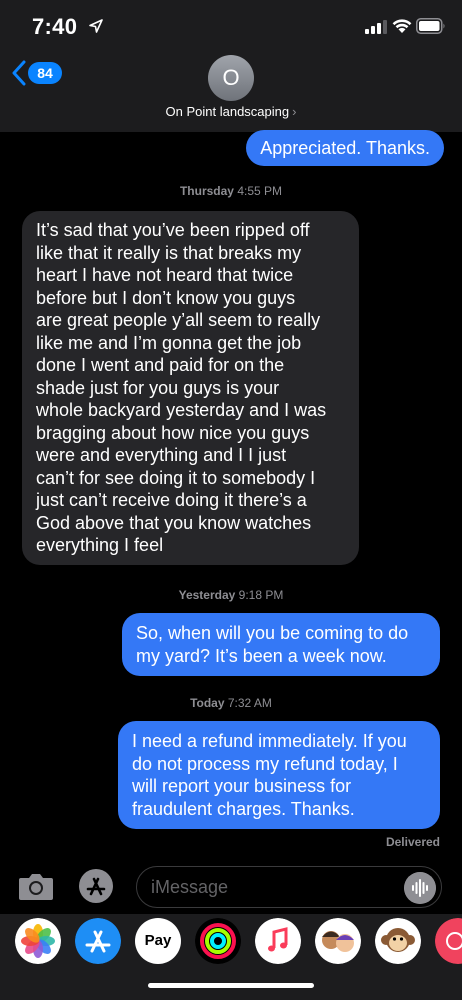 The width and height of the screenshot is (462, 1000). I want to click on message-line: So, when will you be coming to do, so click(272, 633).